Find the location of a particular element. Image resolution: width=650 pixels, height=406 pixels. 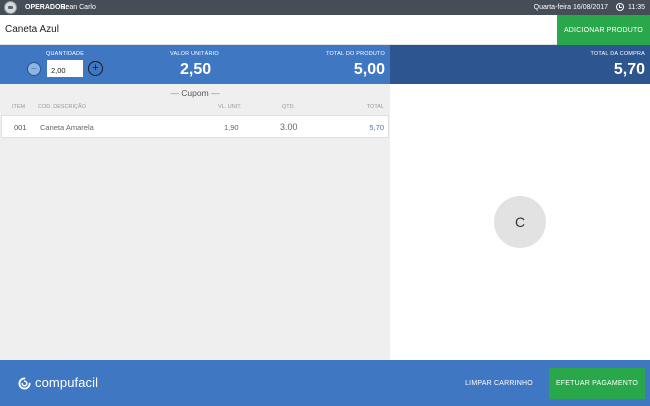

row-item-number: 001 is located at coordinates (20, 127).